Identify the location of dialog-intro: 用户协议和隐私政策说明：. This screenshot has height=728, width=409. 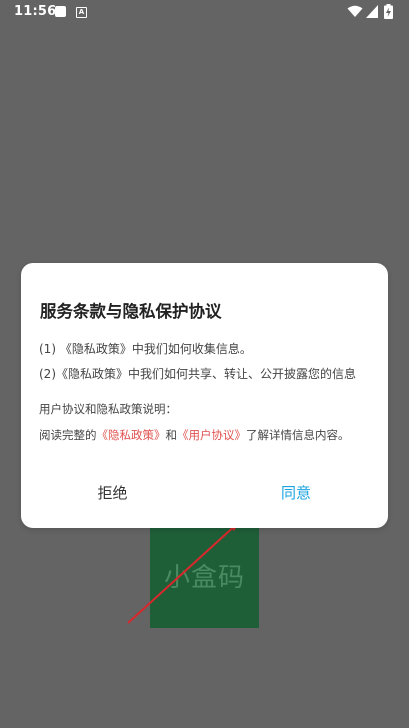
(108, 409).